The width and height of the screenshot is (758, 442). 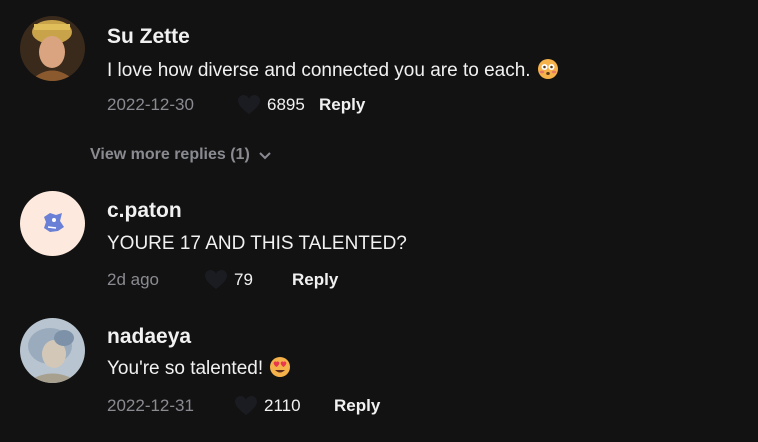 I want to click on comment-author: c.paton, so click(x=144, y=211).